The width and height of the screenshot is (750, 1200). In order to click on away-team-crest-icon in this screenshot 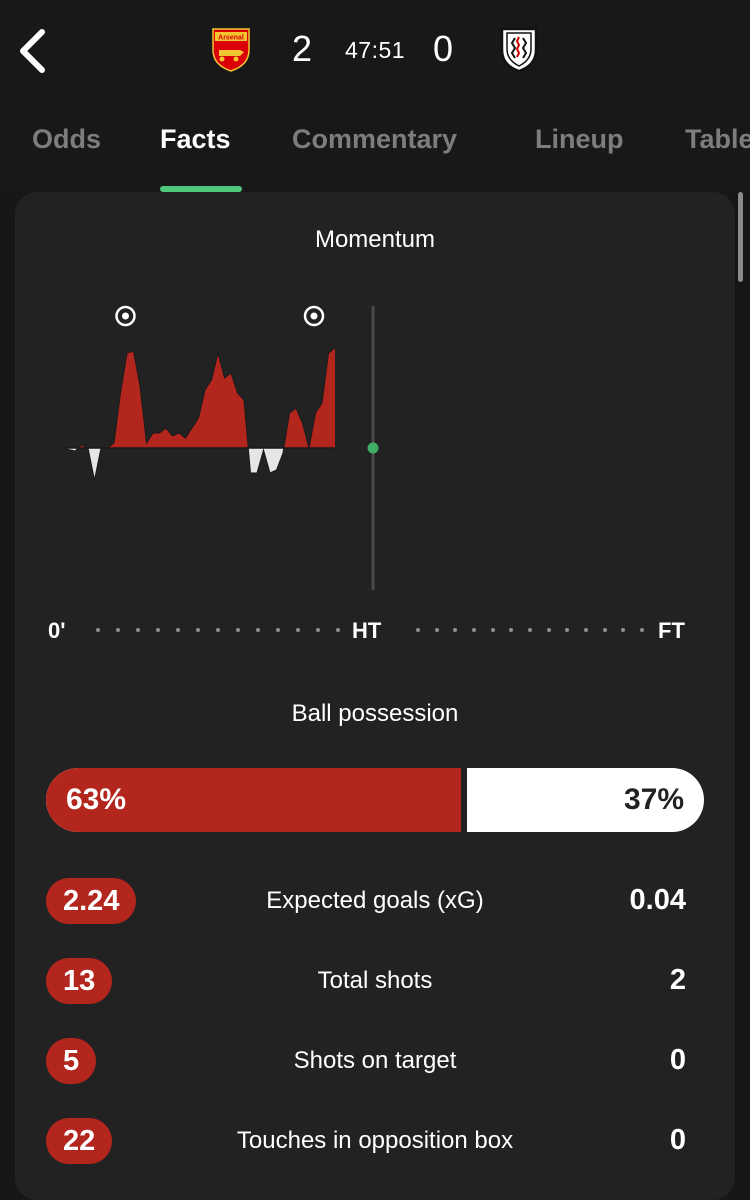, I will do `click(519, 49)`.